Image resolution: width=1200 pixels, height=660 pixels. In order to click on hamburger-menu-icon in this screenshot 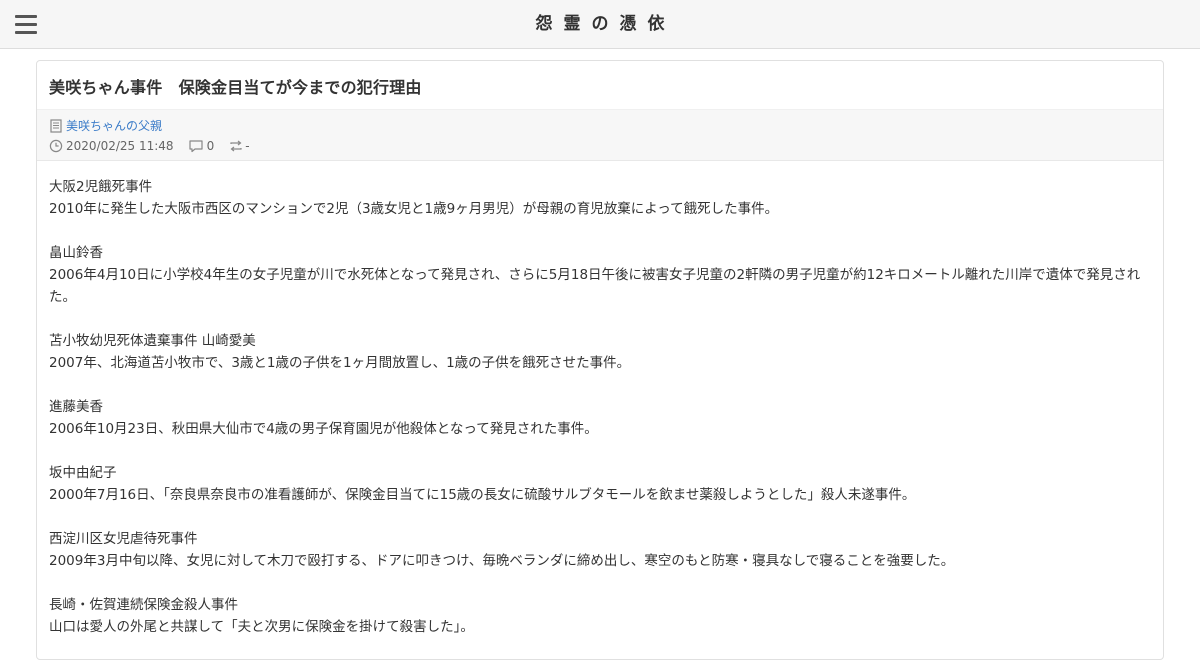, I will do `click(26, 25)`.